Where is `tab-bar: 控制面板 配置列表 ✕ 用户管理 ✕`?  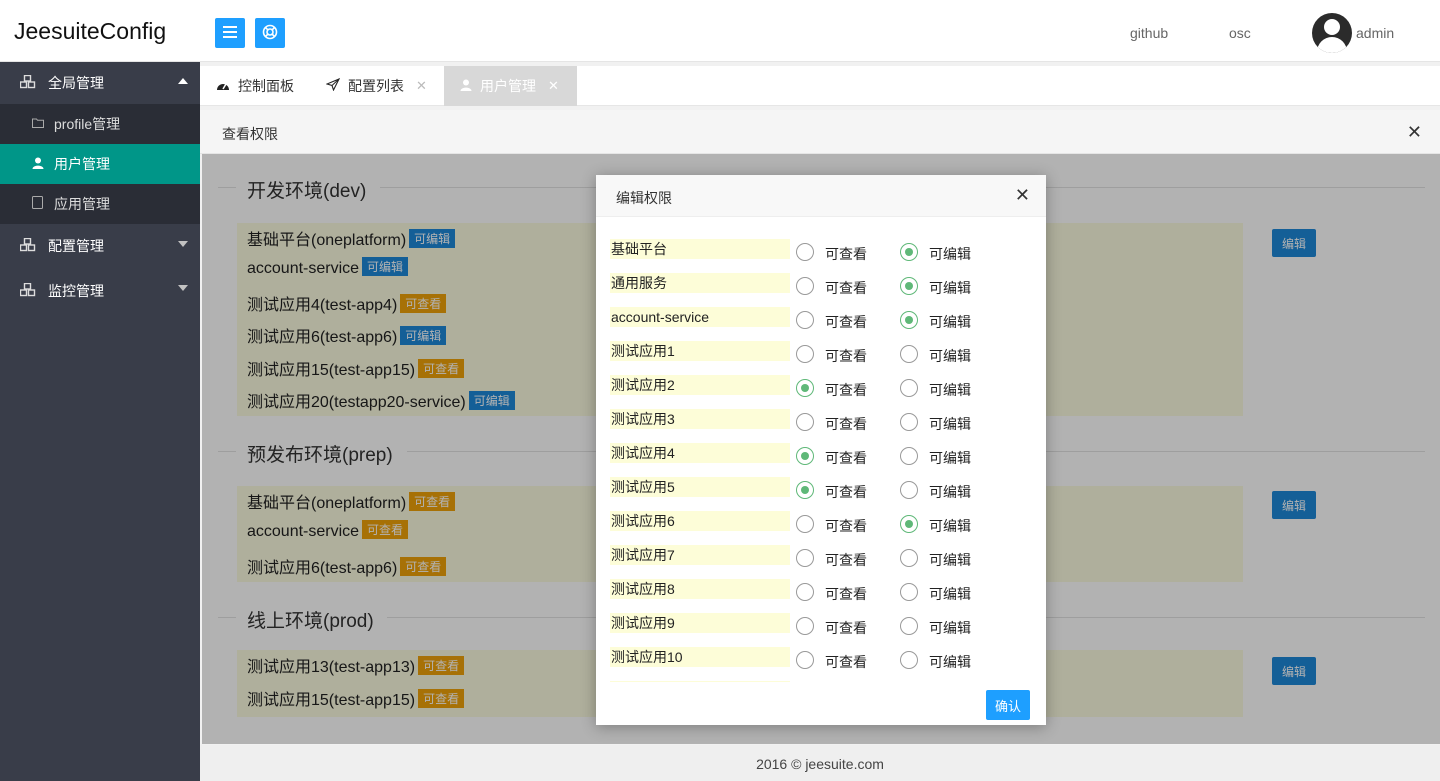
tab-bar: 控制面板 配置列表 ✕ 用户管理 ✕ is located at coordinates (820, 86).